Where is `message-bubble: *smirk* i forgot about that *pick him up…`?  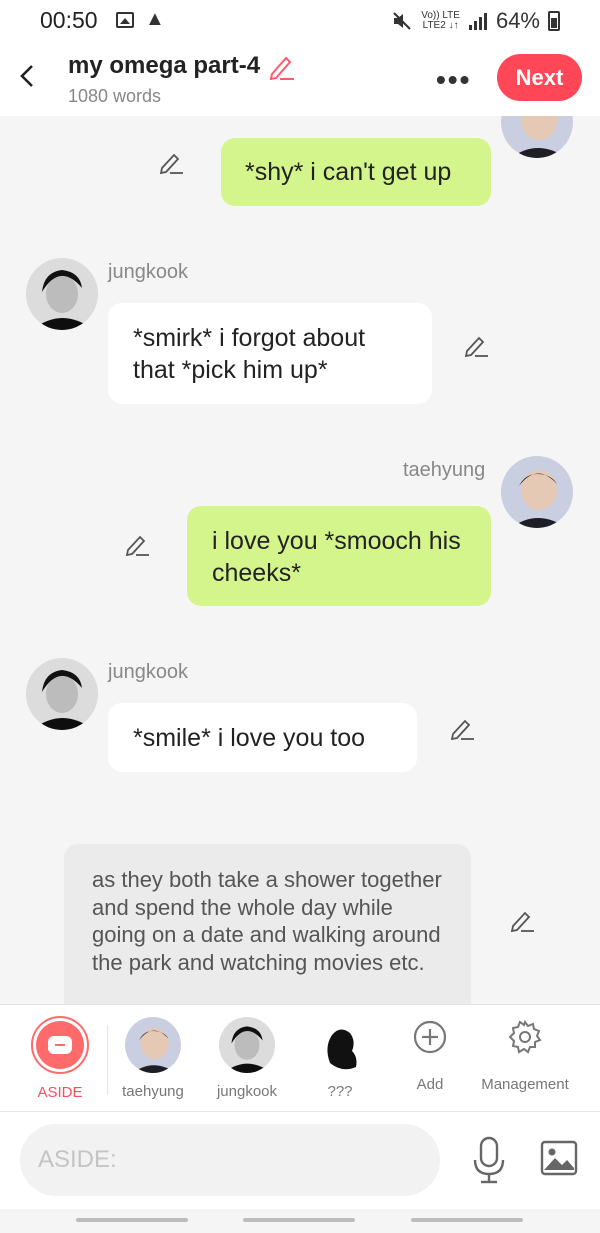
message-bubble: *smirk* i forgot about that *pick him up… is located at coordinates (270, 353).